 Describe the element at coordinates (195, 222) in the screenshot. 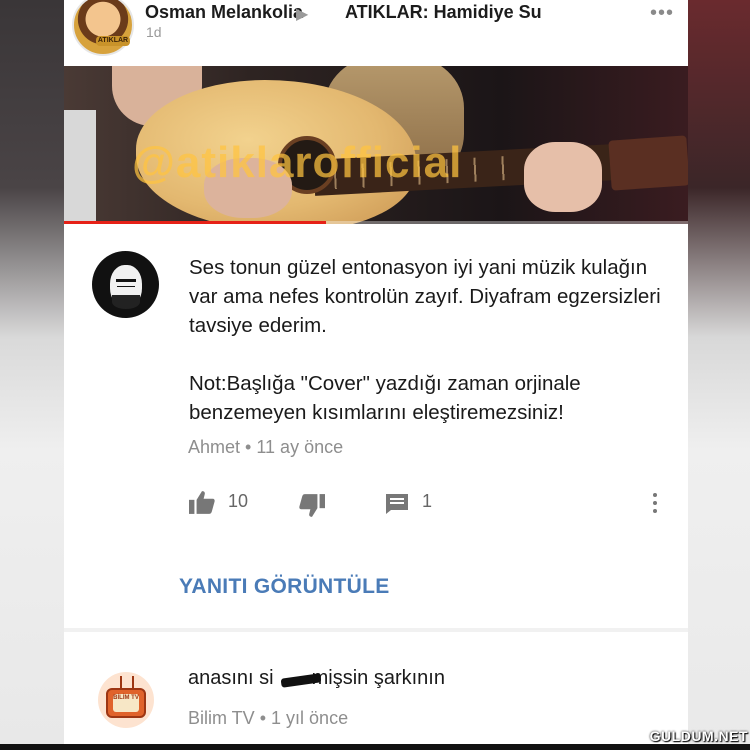

I see `video-progress-fill` at that location.